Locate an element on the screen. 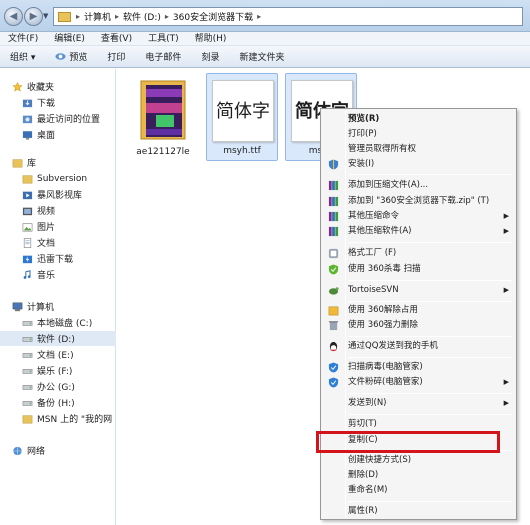  menu-help: 帮助(H) is located at coordinates (211, 38).